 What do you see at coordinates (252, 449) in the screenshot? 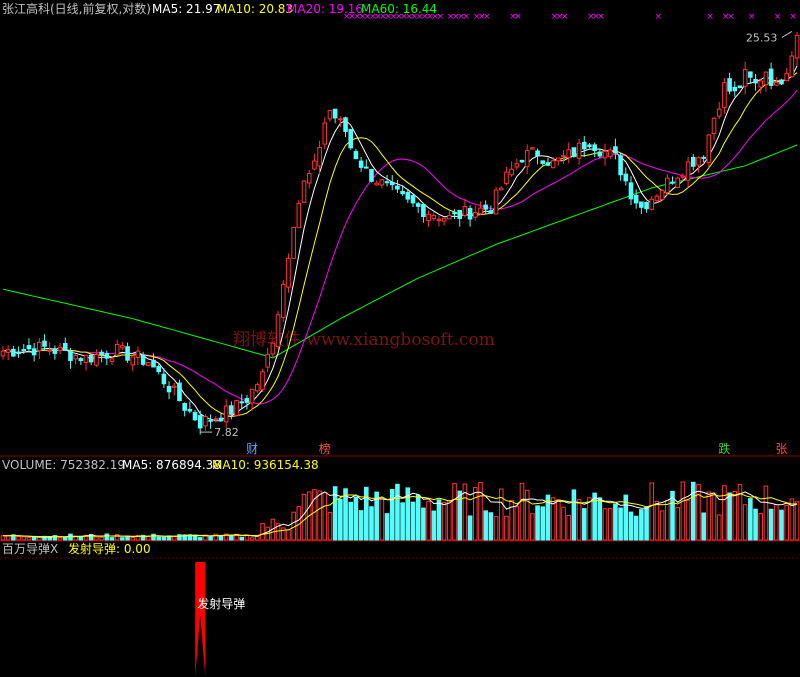
I see `event-tag: 财` at bounding box center [252, 449].